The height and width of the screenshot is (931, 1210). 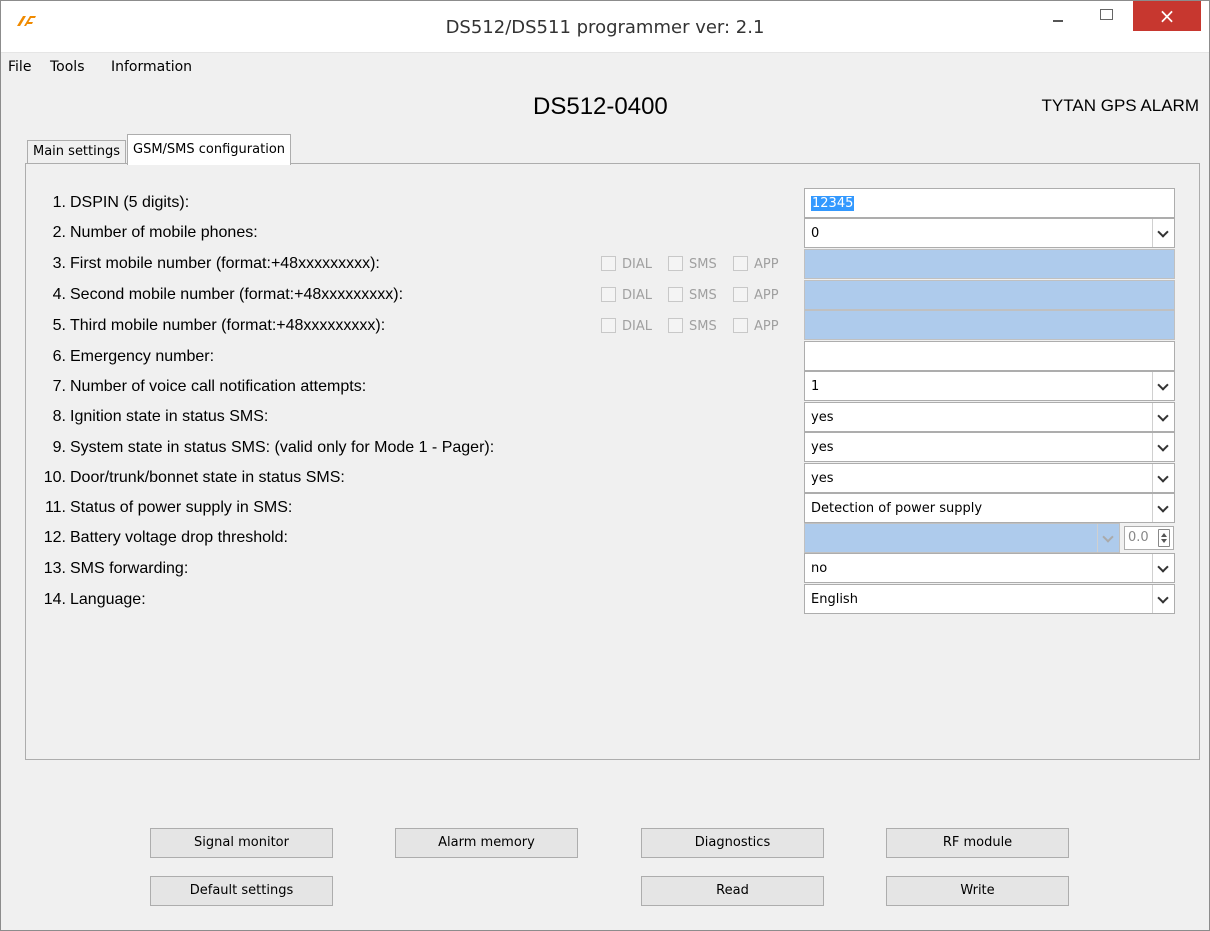 What do you see at coordinates (989, 447) in the screenshot?
I see `system-state-select: yes` at bounding box center [989, 447].